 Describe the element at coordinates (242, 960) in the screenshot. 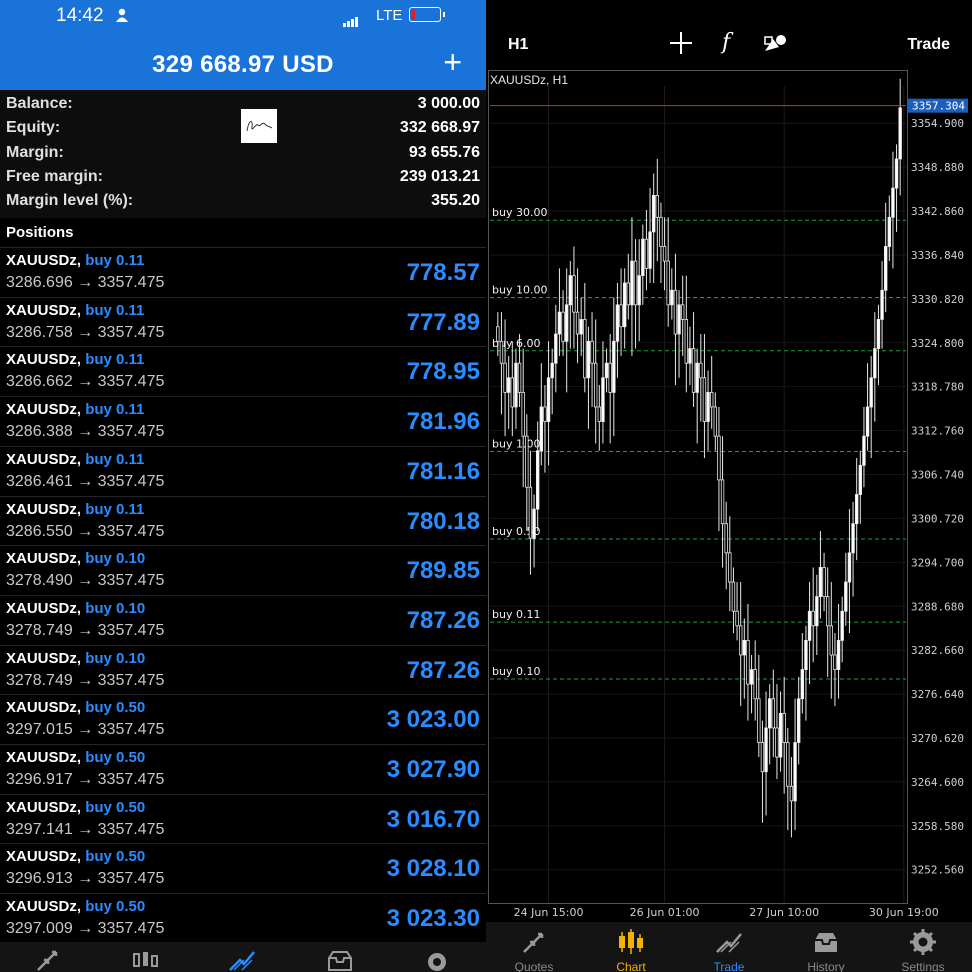

I see `trade-icon` at that location.